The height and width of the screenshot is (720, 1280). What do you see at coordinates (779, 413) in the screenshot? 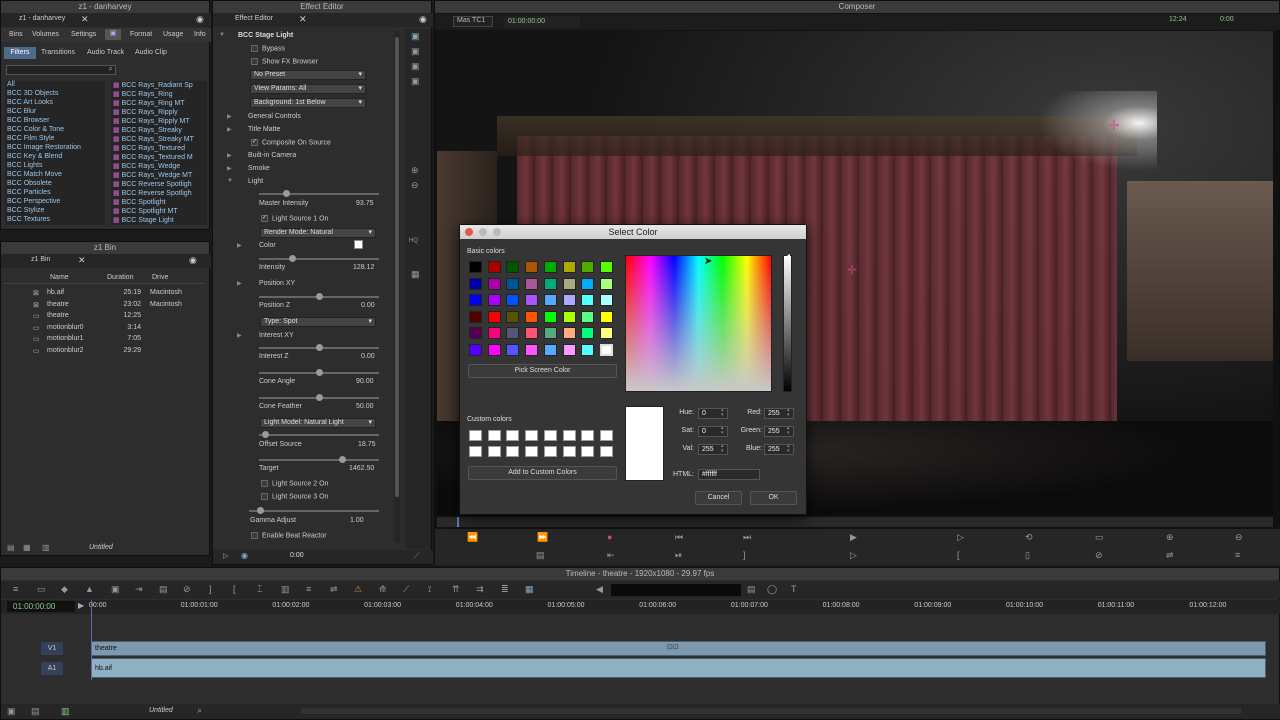
I see `red-field: 255` at bounding box center [779, 413].